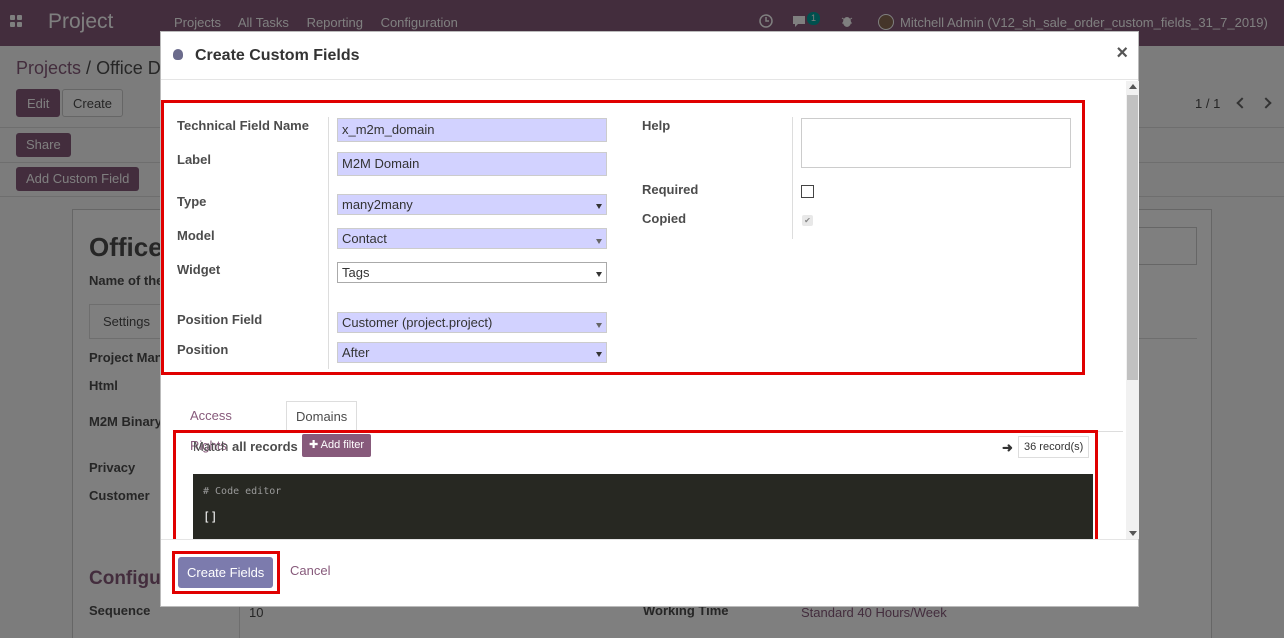 Image resolution: width=1284 pixels, height=638 pixels. Describe the element at coordinates (1132, 237) in the screenshot. I see `scrollbar-thumb` at that location.